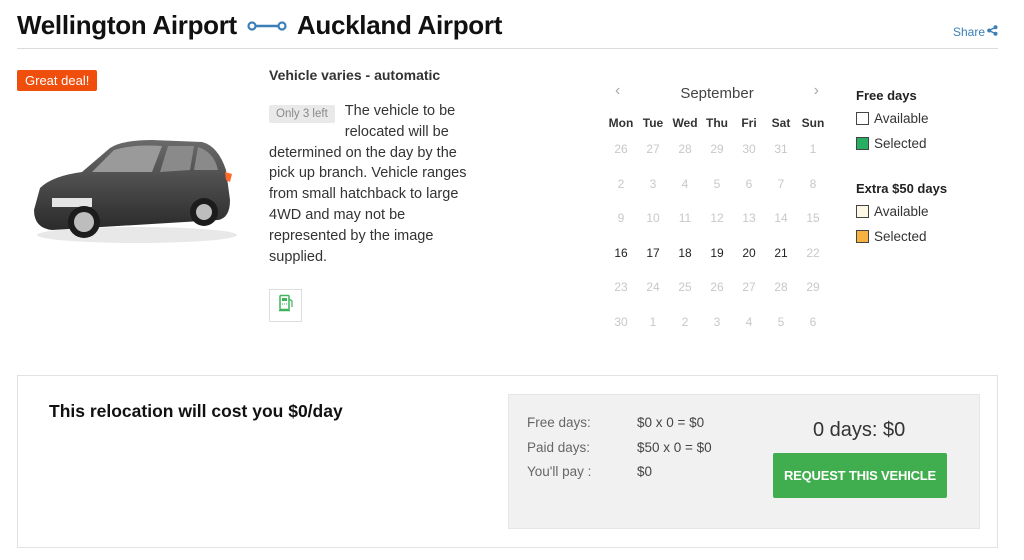  What do you see at coordinates (685, 287) in the screenshot?
I see `calendar-day-disabled: 25` at bounding box center [685, 287].